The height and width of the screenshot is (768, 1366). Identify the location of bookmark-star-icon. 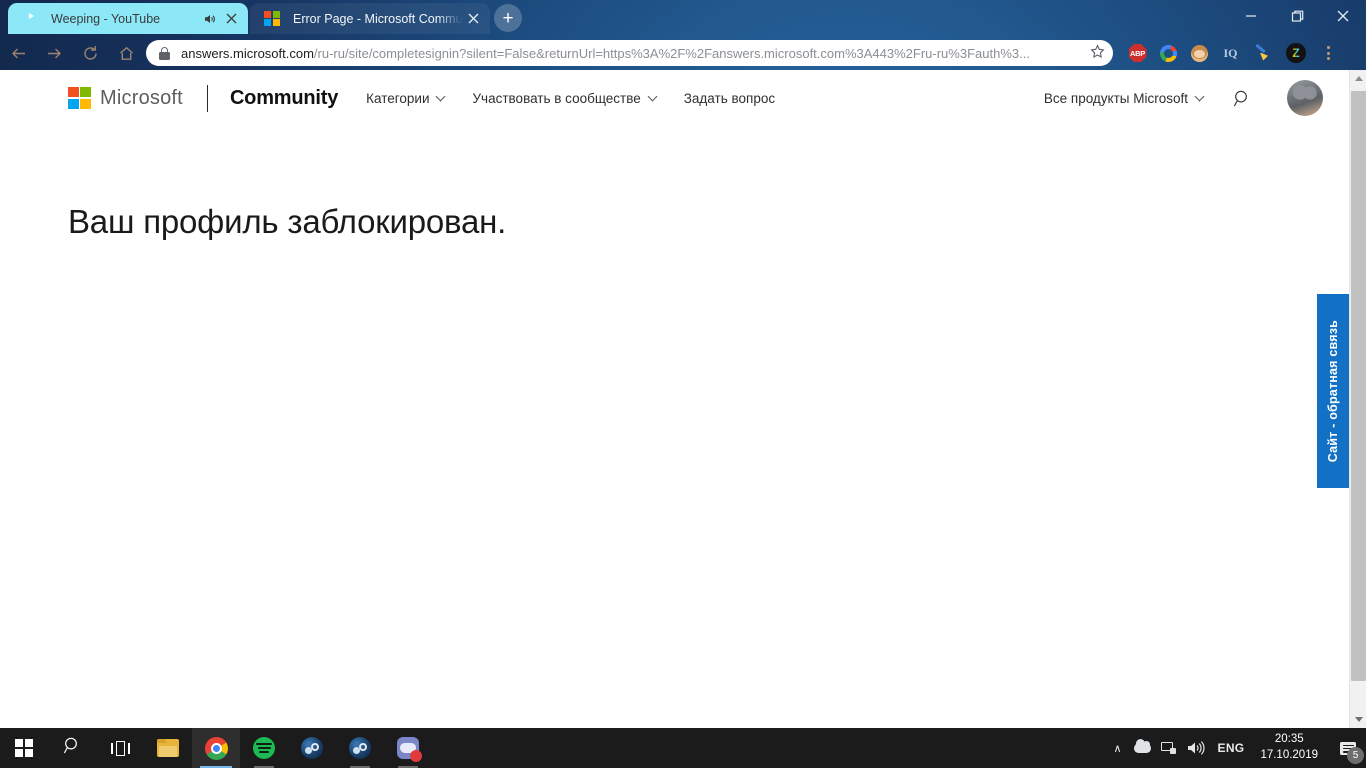
(1097, 53).